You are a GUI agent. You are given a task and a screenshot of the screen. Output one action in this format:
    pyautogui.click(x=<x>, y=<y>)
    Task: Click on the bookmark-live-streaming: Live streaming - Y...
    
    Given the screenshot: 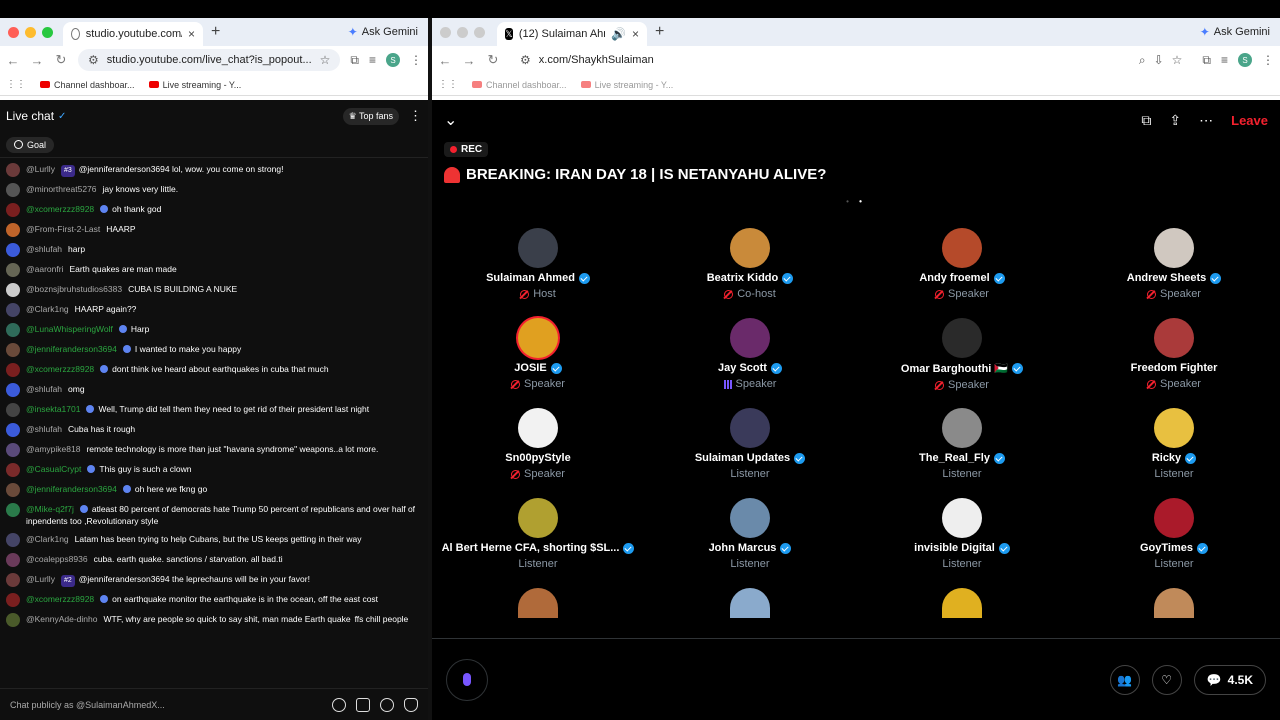 What is the action you would take?
    pyautogui.click(x=194, y=85)
    